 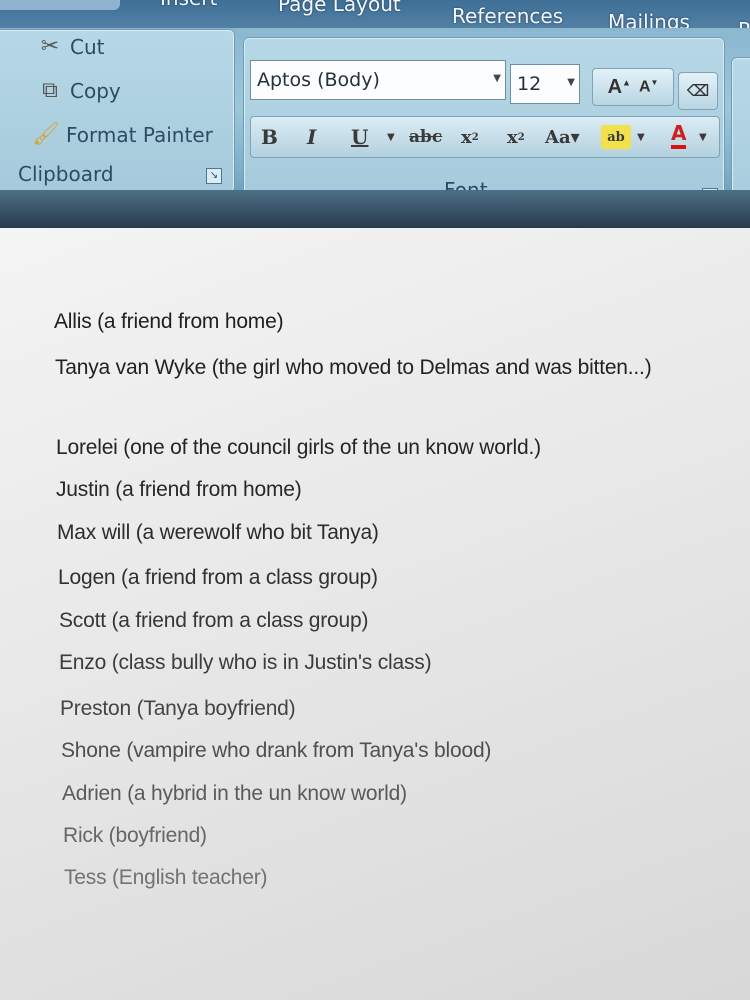 I want to click on clipboard-group-label: Clipboard, so click(x=66, y=174).